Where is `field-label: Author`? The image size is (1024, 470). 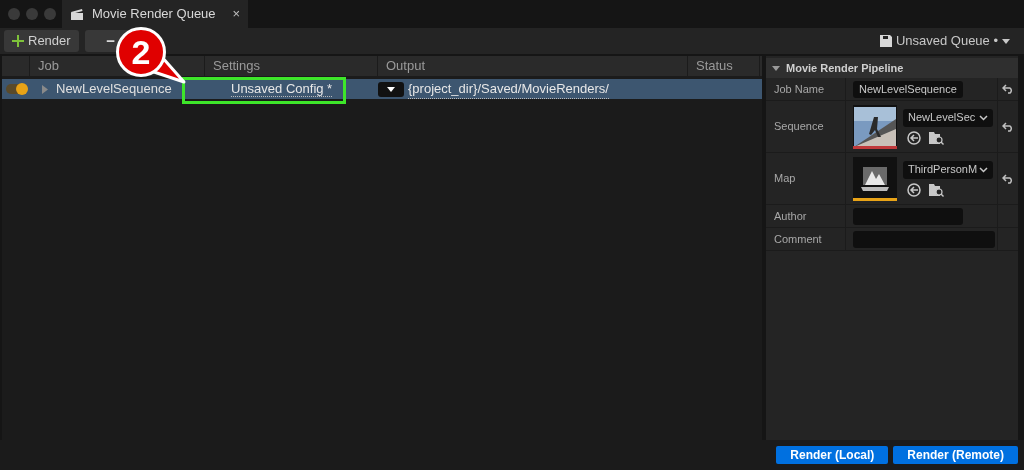
field-label: Author is located at coordinates (790, 216).